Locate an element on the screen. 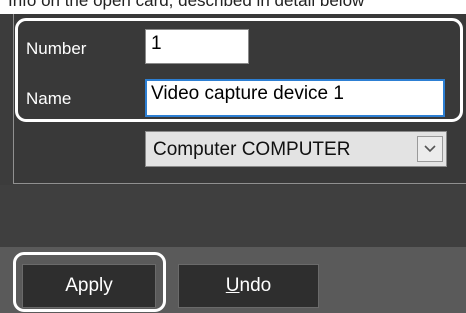 The image size is (466, 313). computer-select-value: Computer COMPUTER is located at coordinates (252, 149).